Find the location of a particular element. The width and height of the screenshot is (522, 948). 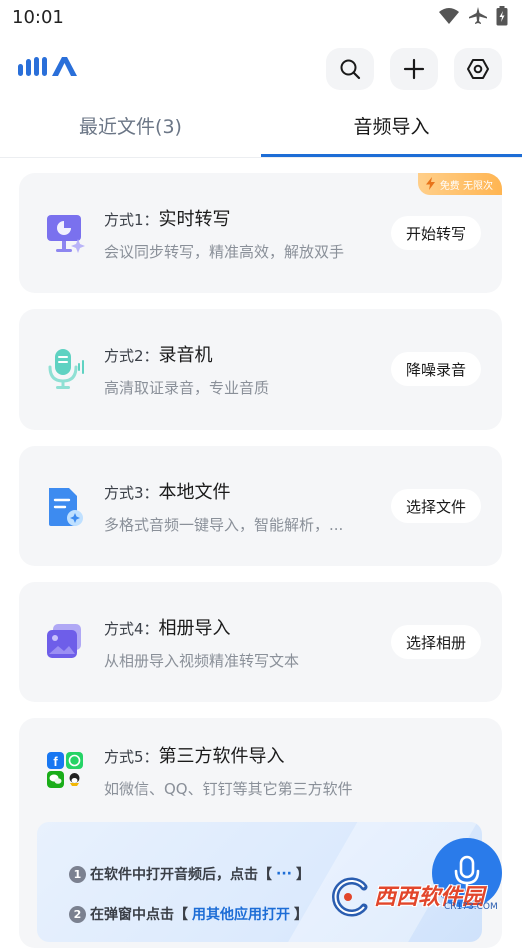

free-badge: 免费 无限次 is located at coordinates (459, 184).